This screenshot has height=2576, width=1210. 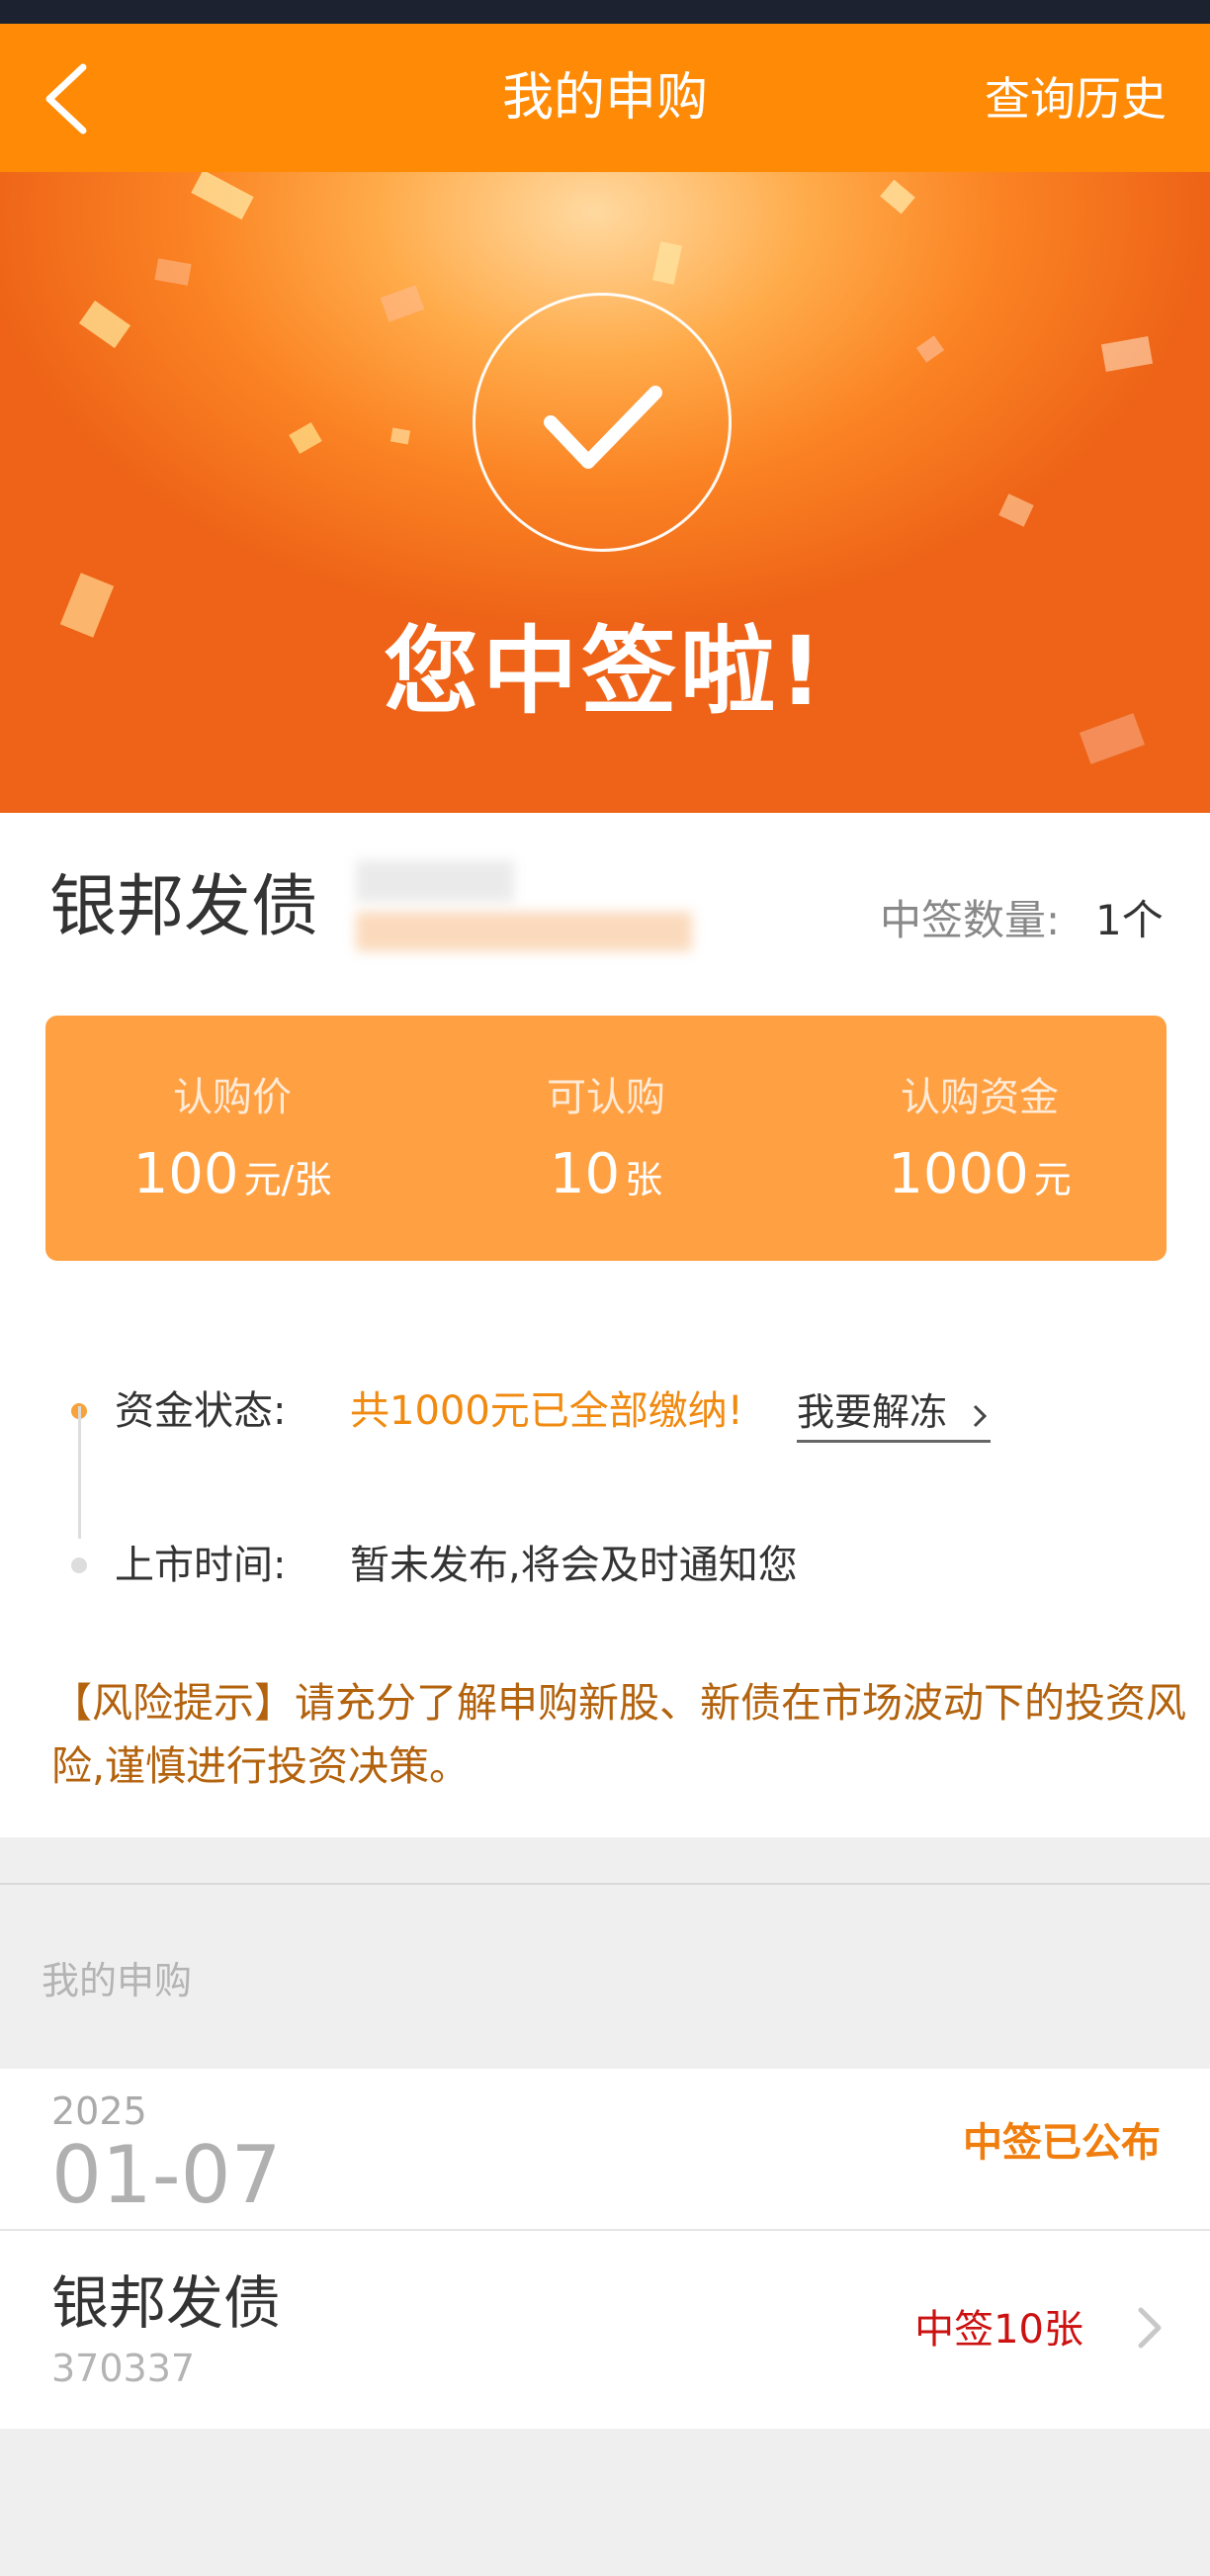 What do you see at coordinates (619, 1734) in the screenshot?
I see `risk-notice: 【风险提示】请充分了解申购新股、新债在市场波动下的投资风险,谨慎进行投资决策。` at bounding box center [619, 1734].